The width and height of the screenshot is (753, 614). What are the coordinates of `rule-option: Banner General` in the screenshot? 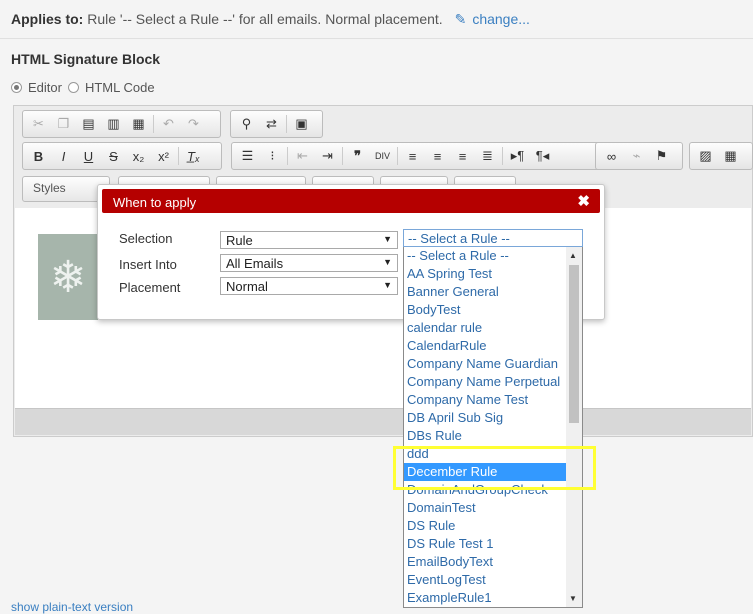 It's located at (485, 292).